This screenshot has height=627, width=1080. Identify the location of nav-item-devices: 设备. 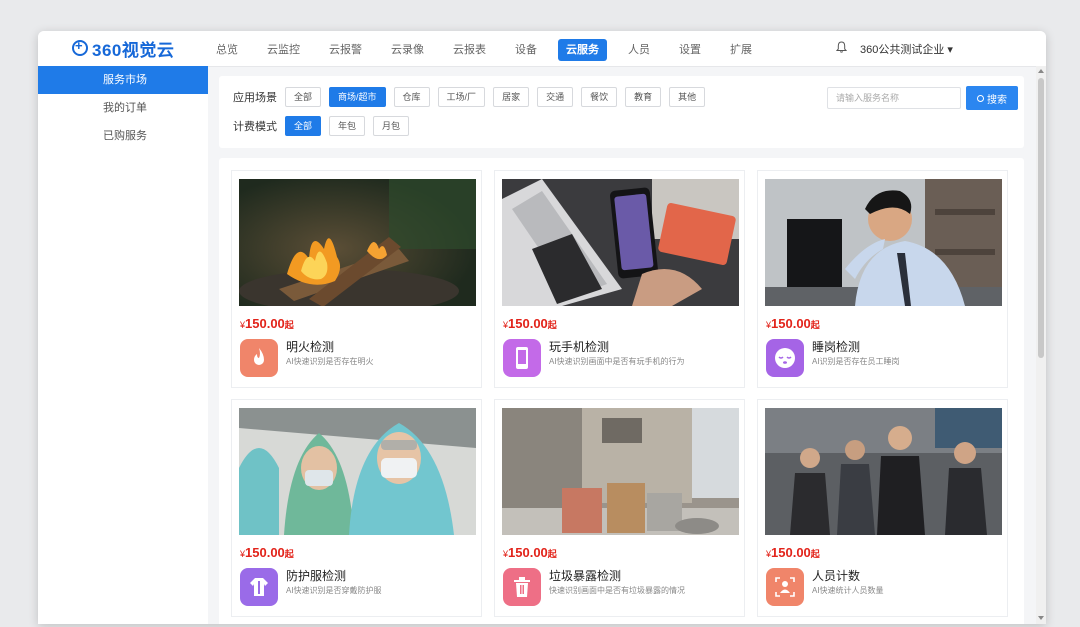
(526, 50).